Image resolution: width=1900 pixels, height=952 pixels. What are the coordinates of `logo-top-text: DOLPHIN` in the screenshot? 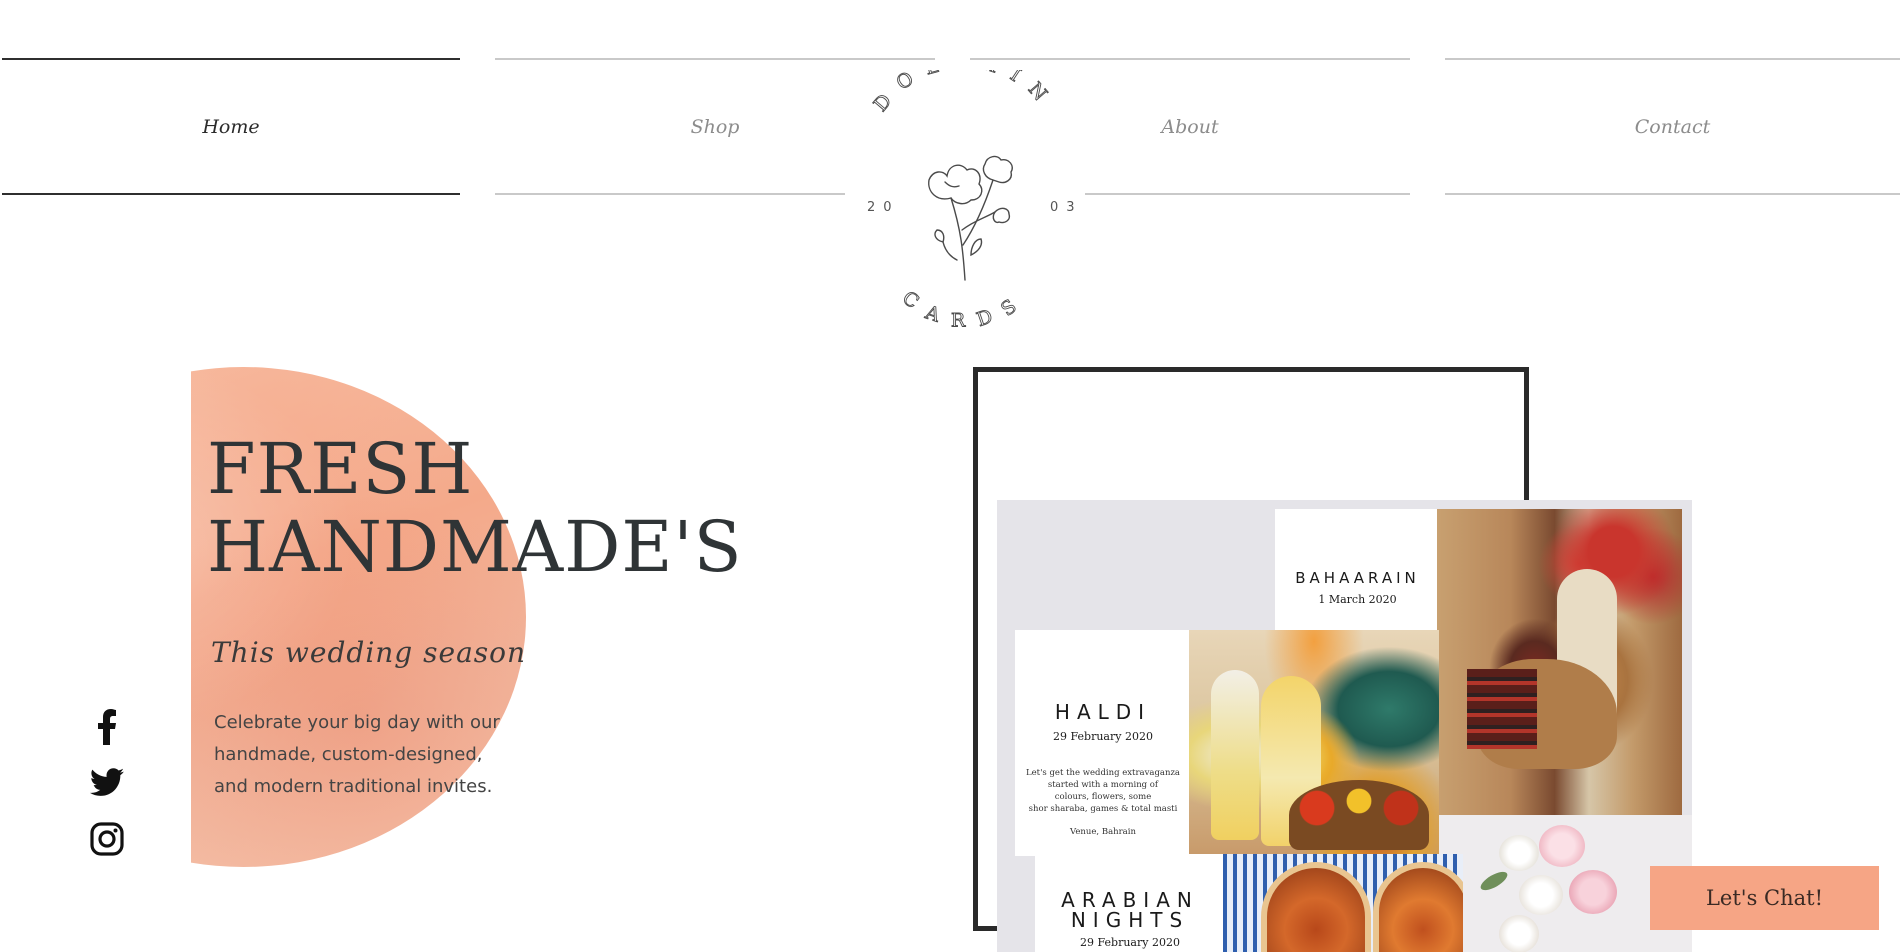 It's located at (958, 83).